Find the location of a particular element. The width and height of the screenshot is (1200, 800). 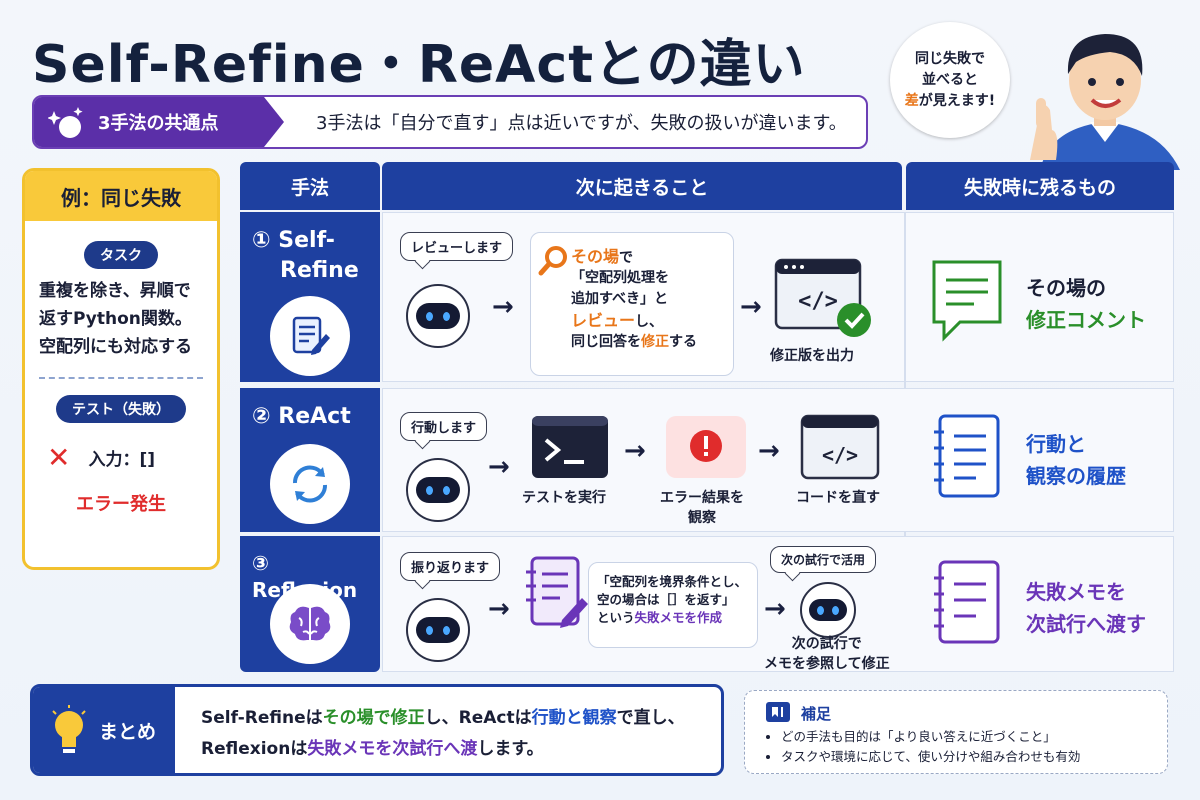

step-line: 観察 is located at coordinates (702, 518).